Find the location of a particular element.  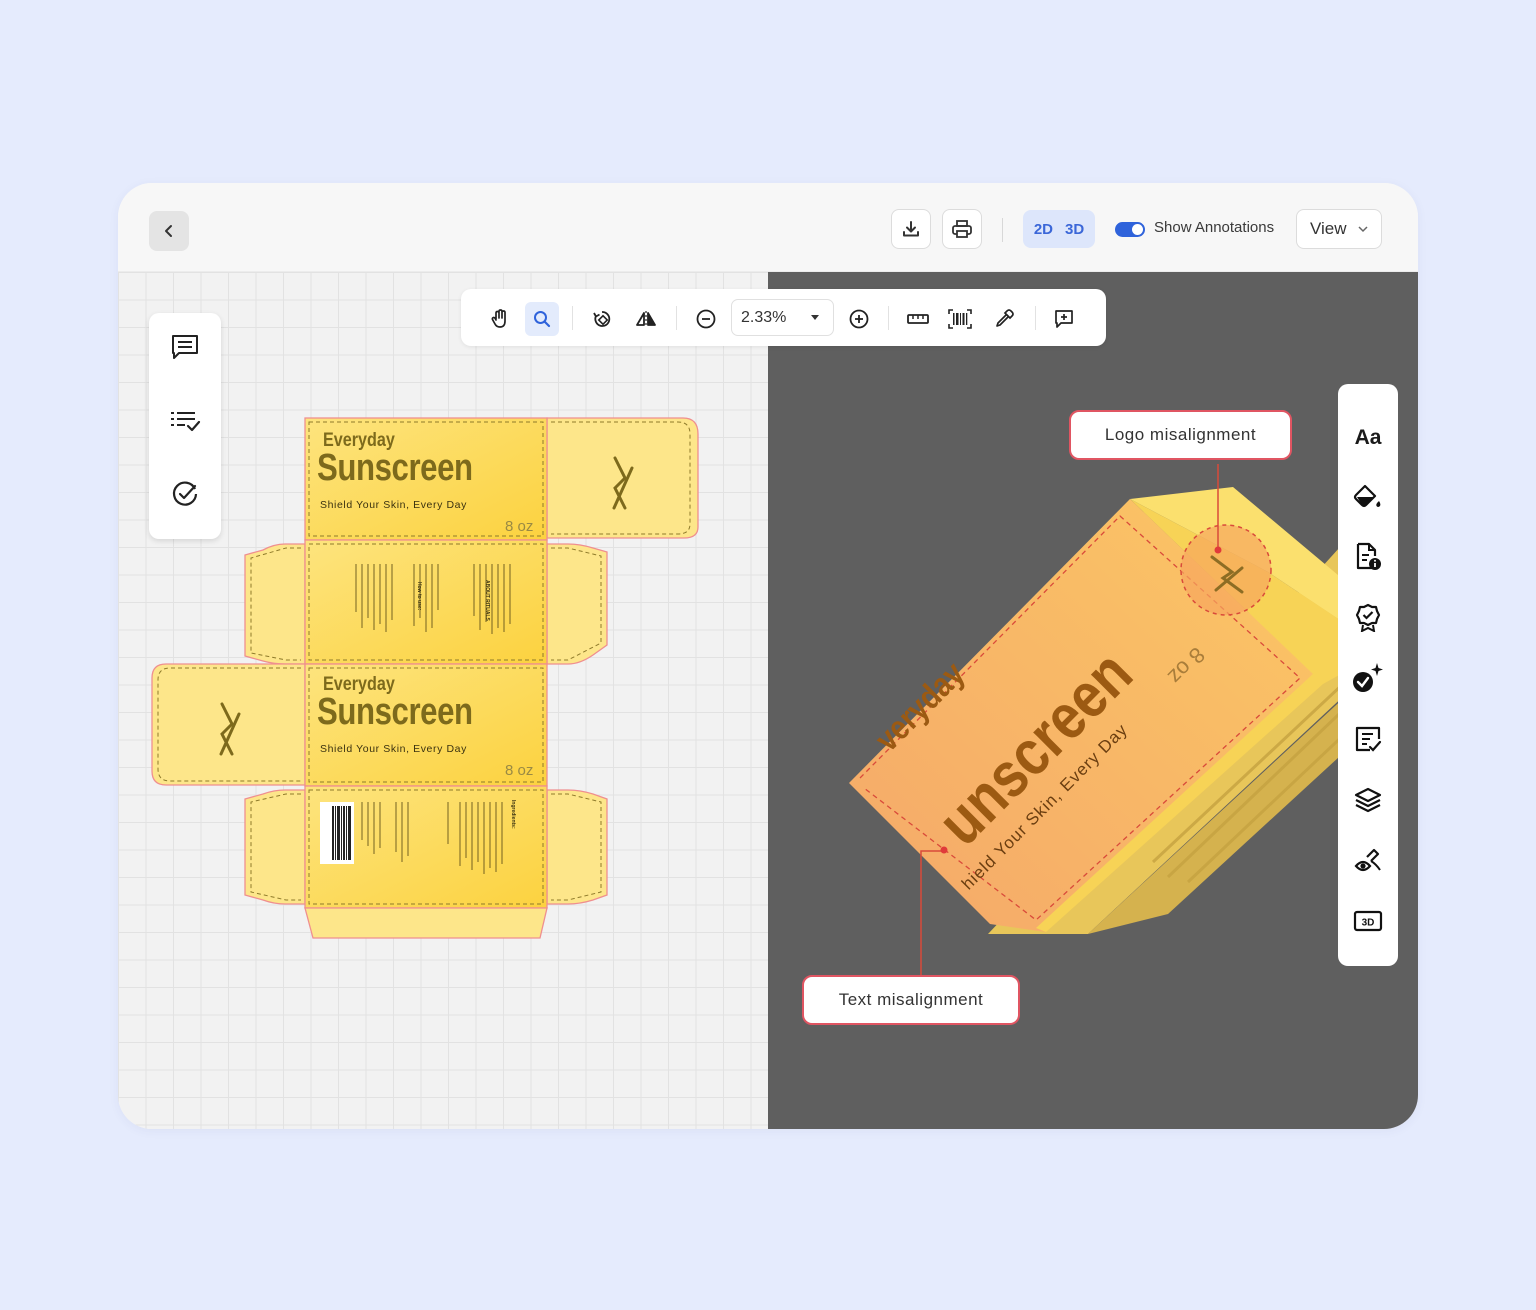

view-dropdown-label: View is located at coordinates (1328, 228).